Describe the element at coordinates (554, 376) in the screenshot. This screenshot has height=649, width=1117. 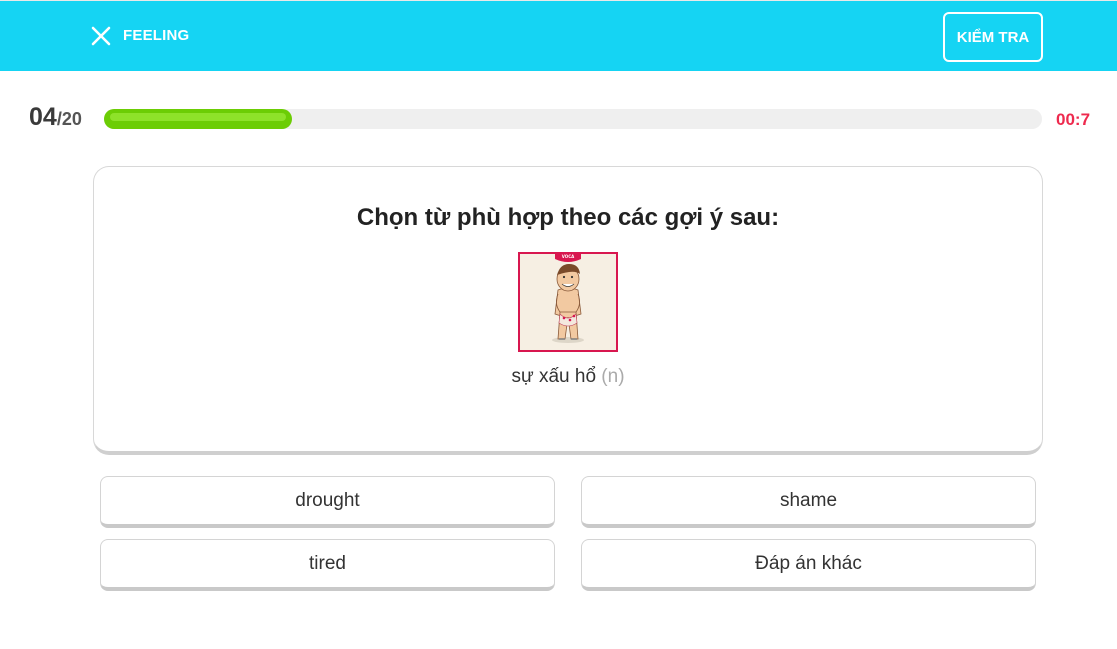
I see `hint-word-text: sự xấu hổ` at that location.